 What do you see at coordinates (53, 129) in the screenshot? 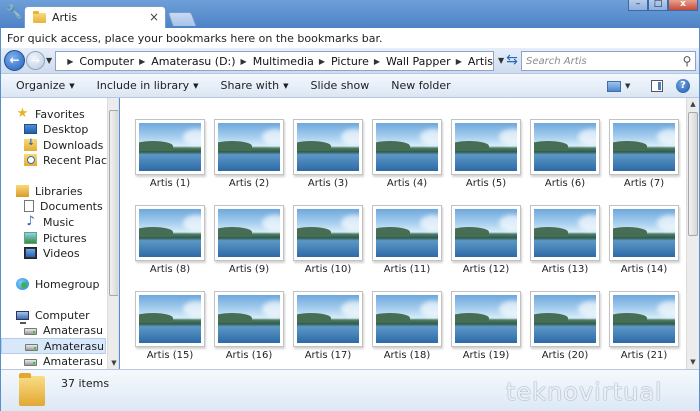
I see `nav-item-desktop: Desktop` at bounding box center [53, 129].